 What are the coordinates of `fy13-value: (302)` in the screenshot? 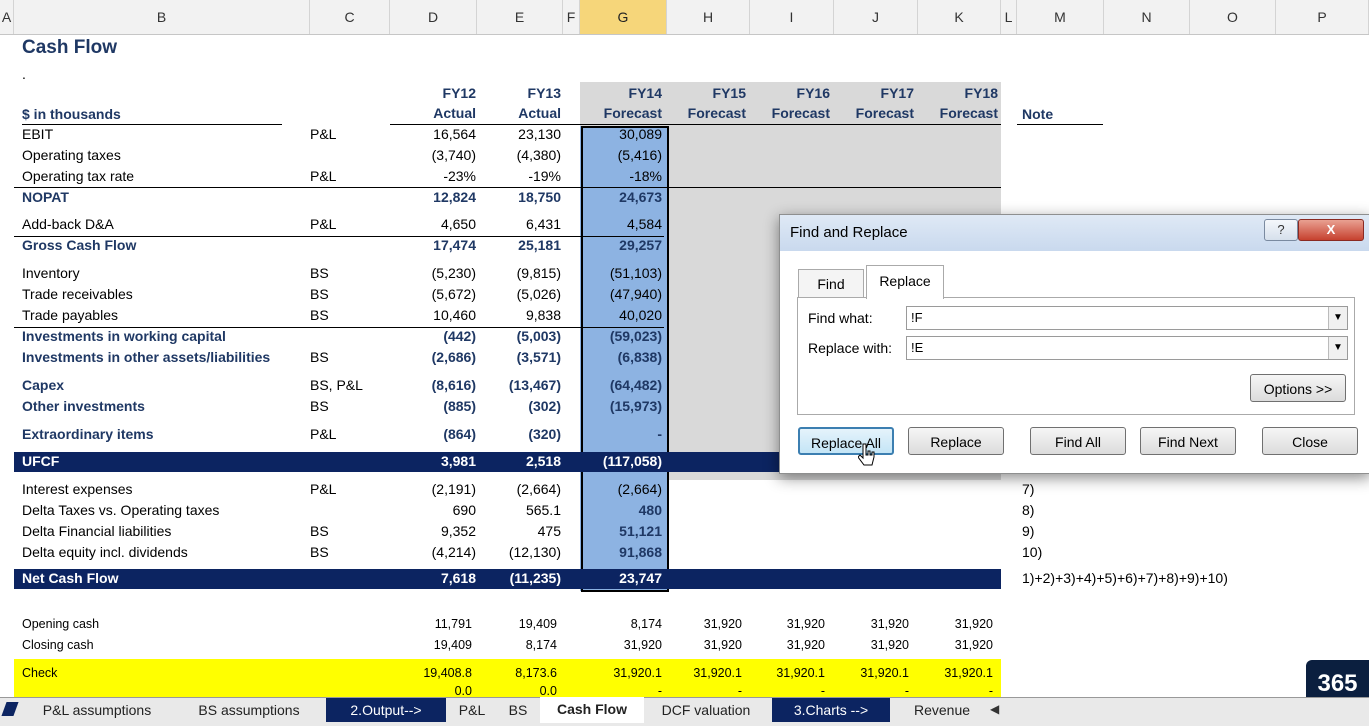 It's located at (519, 406).